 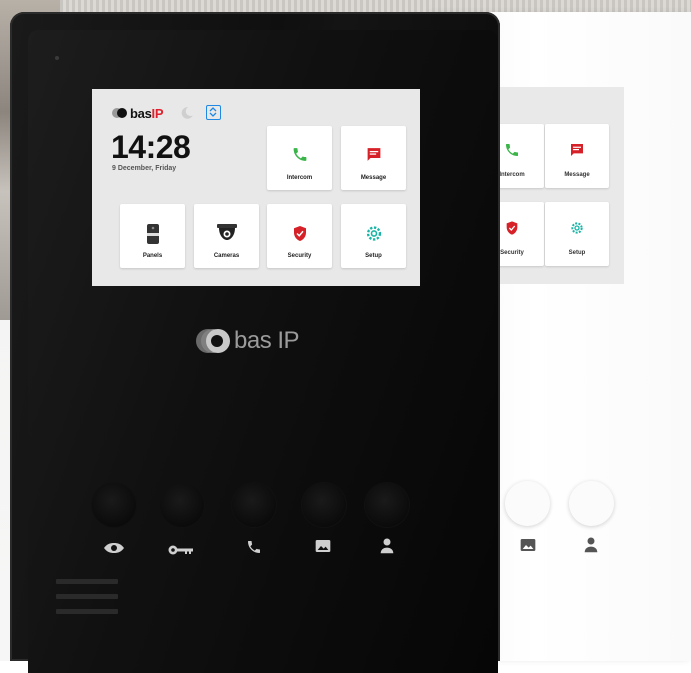 I want to click on tile-cameras: Cameras, so click(x=226, y=236).